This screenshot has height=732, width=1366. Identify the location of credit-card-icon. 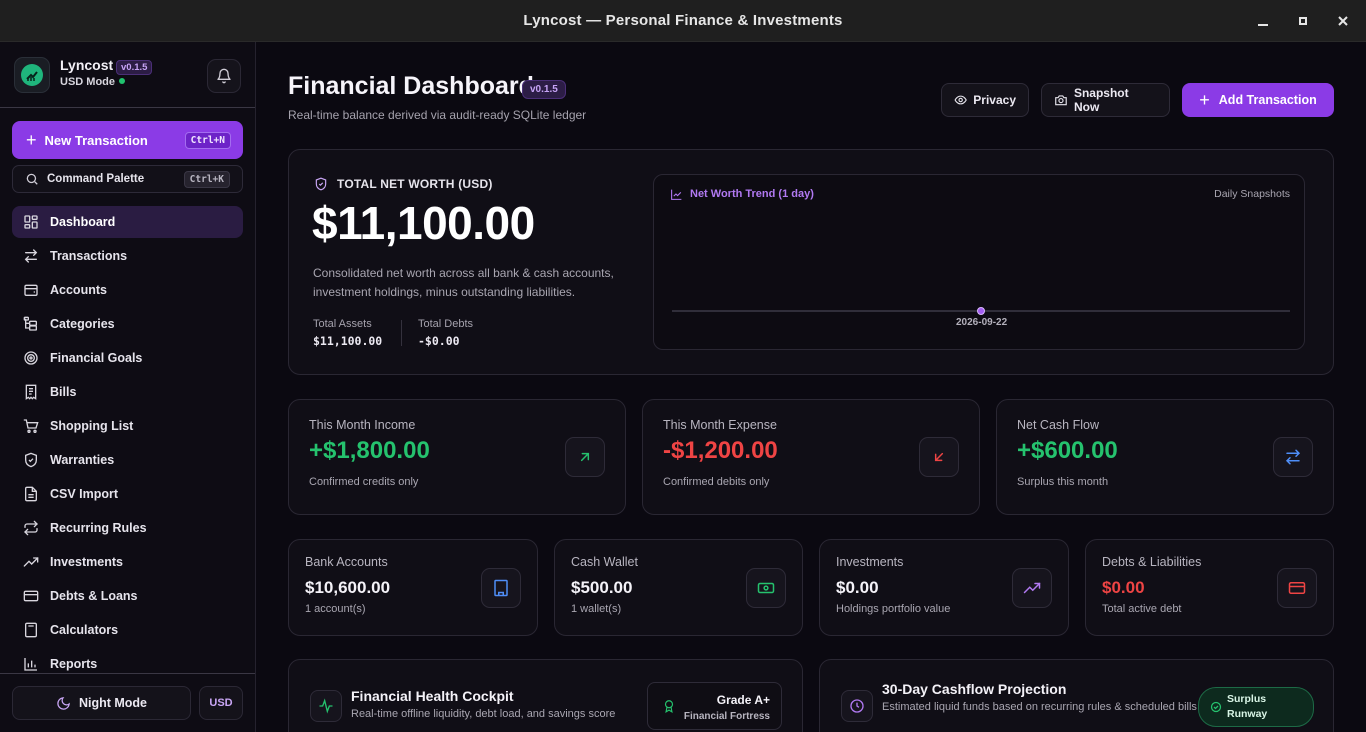
(1297, 588).